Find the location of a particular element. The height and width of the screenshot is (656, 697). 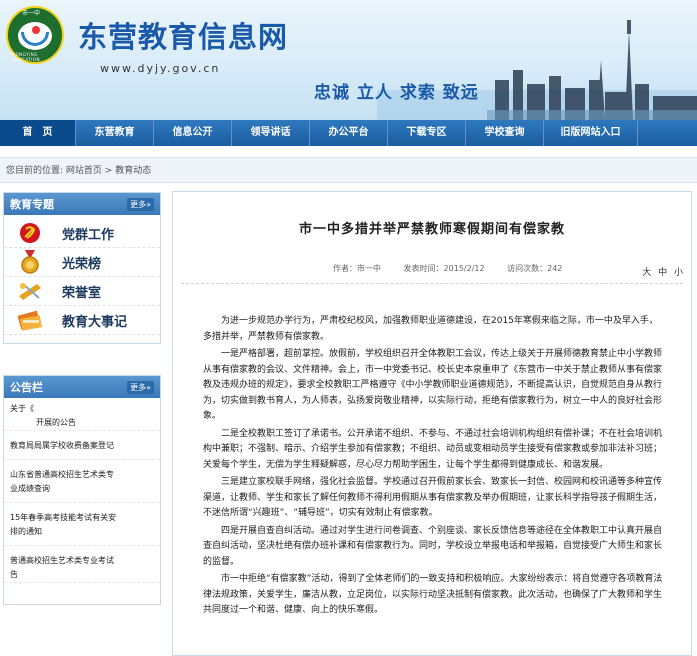

nav-item-leader-speeches: 领导讲话 is located at coordinates (271, 133).